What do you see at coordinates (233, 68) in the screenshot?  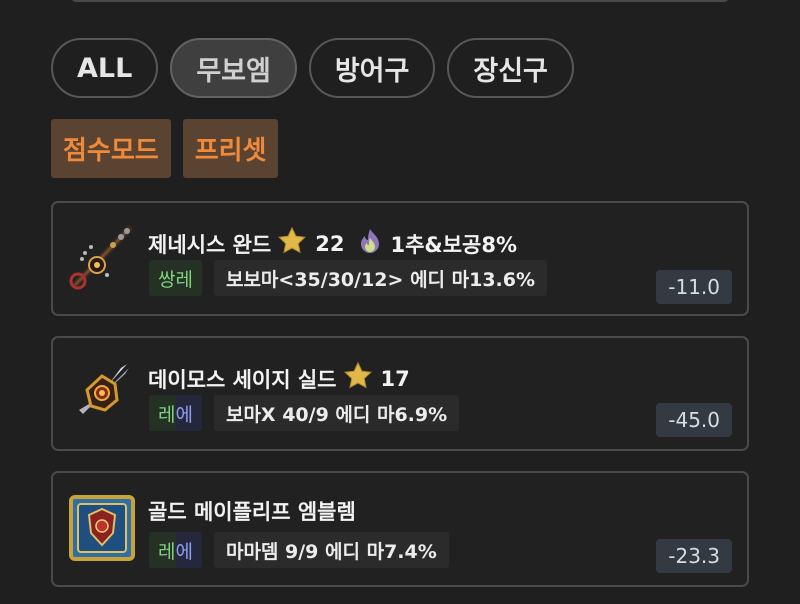 I see `filter-weapon-secondary-emblem-button: 무보엠` at bounding box center [233, 68].